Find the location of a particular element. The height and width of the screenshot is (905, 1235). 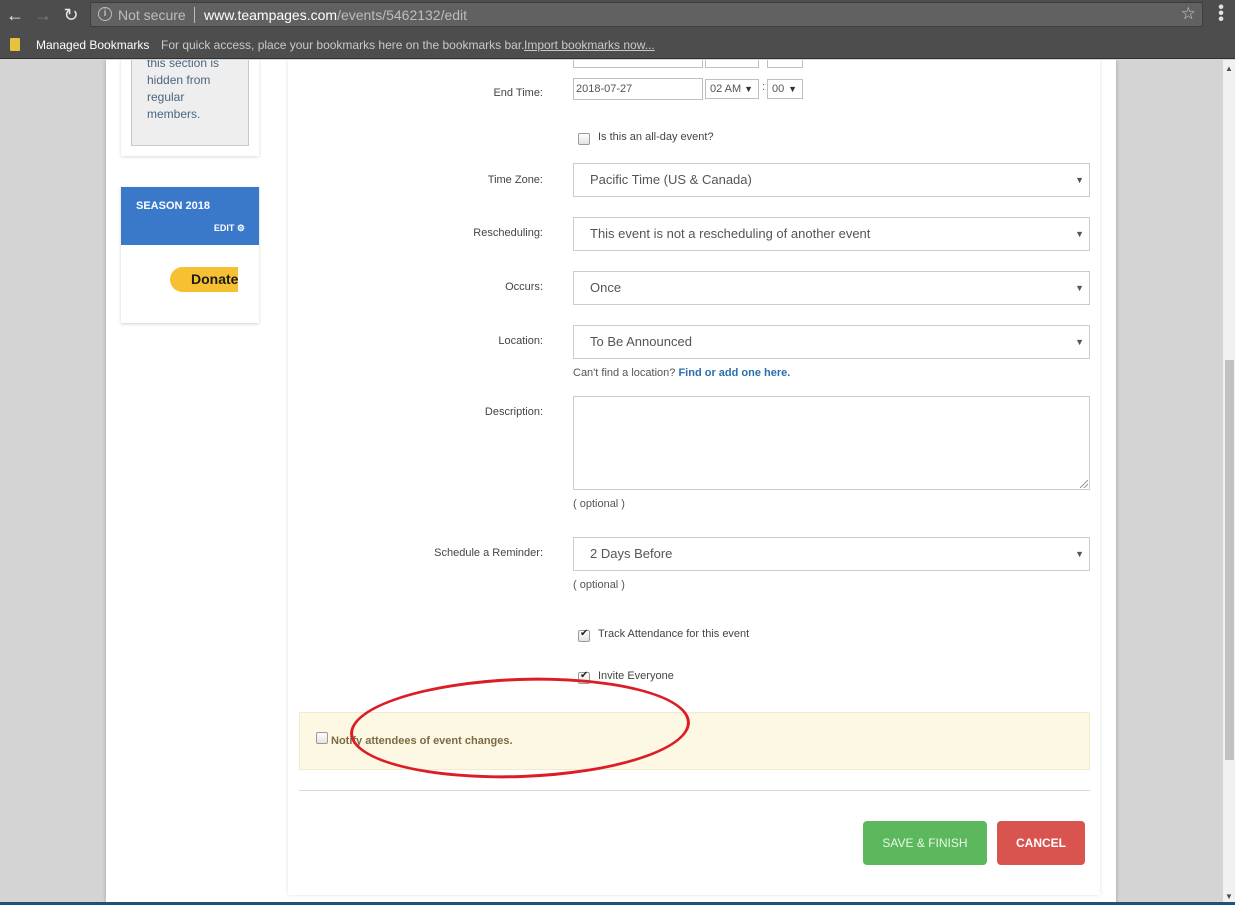

location-value: To Be Announced is located at coordinates (641, 341).